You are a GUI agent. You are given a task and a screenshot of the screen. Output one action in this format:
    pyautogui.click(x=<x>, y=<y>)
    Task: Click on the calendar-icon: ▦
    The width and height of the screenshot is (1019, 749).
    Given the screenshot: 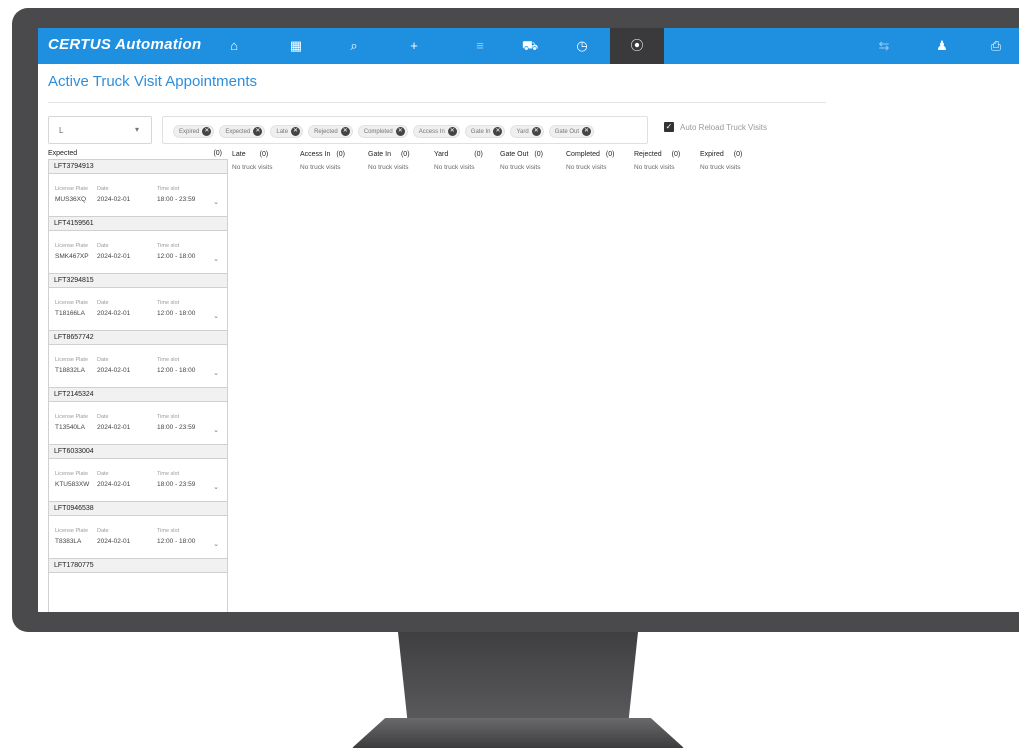 What is the action you would take?
    pyautogui.click(x=296, y=46)
    